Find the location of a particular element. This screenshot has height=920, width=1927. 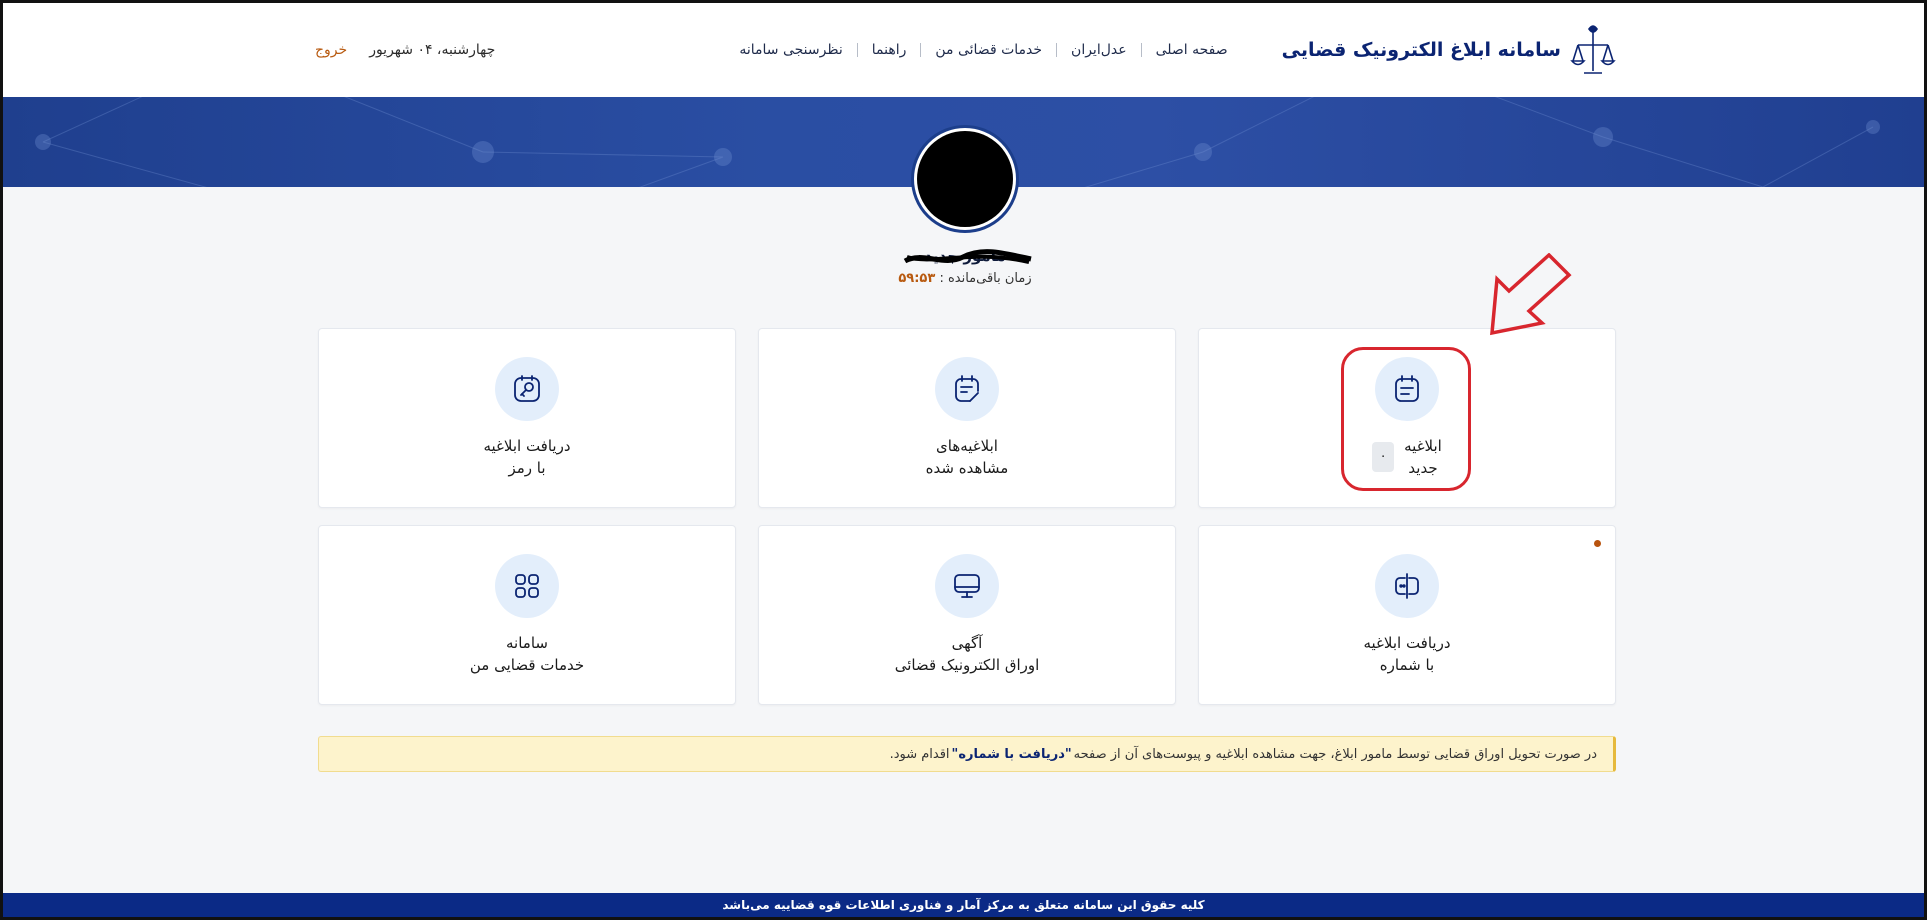

card-my-services-label: سامانه خدمات قضایی من is located at coordinates (527, 654).